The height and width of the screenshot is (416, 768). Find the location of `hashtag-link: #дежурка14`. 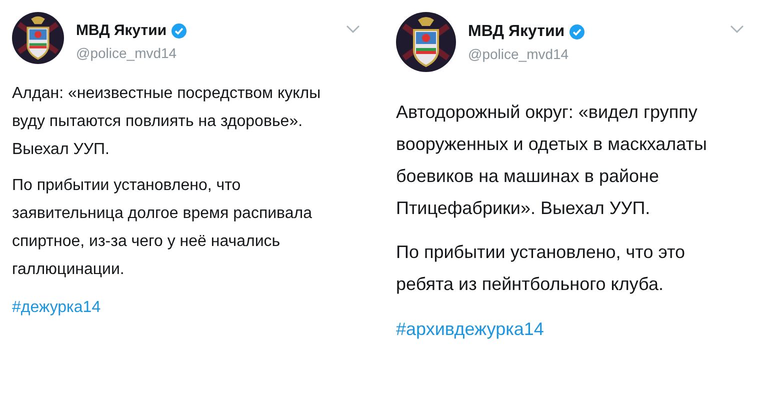

hashtag-link: #дежурка14 is located at coordinates (182, 308).